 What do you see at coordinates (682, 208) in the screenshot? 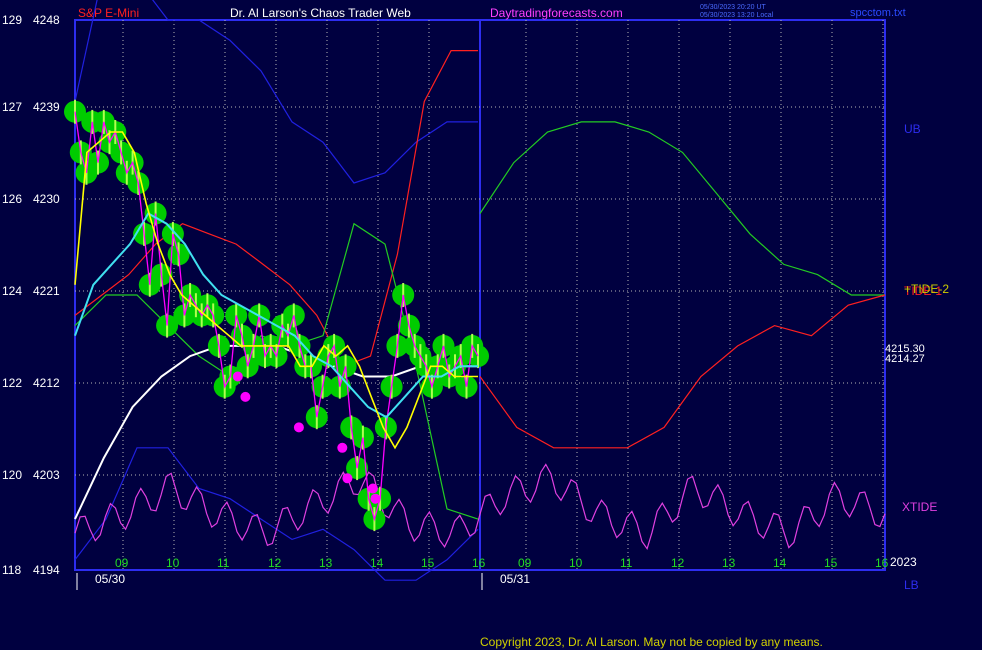
I see `forecast-green-line` at bounding box center [682, 208].